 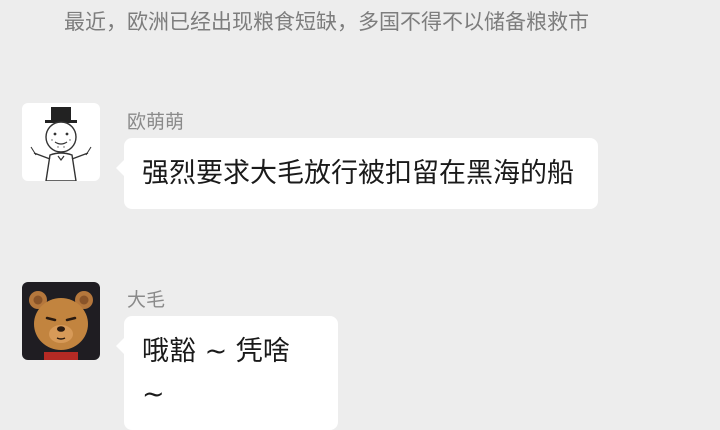 What do you see at coordinates (146, 300) in the screenshot?
I see `sender-name: 大毛` at bounding box center [146, 300].